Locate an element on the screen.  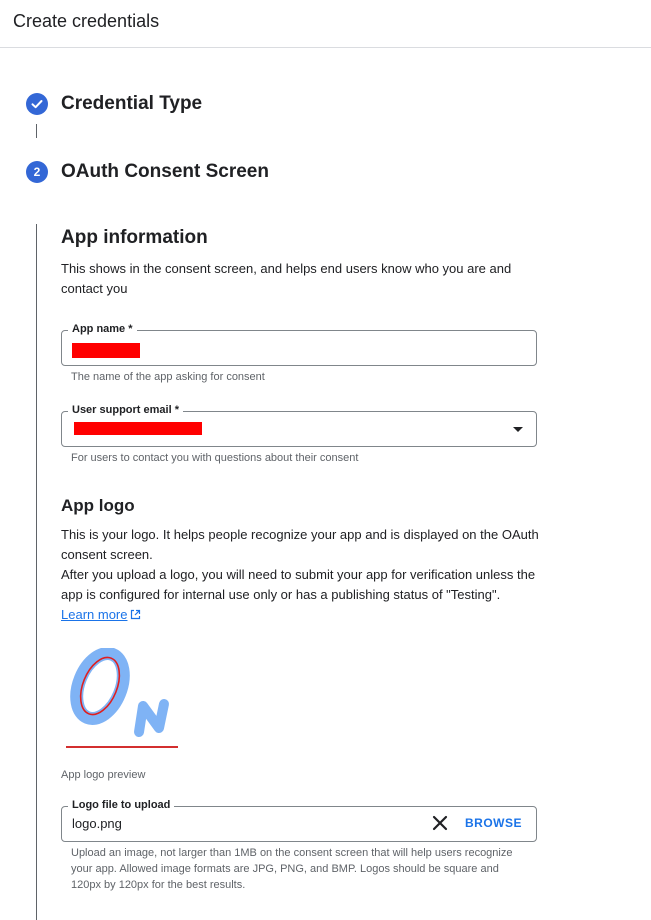
logo-file-value: logo.png is located at coordinates (97, 823).